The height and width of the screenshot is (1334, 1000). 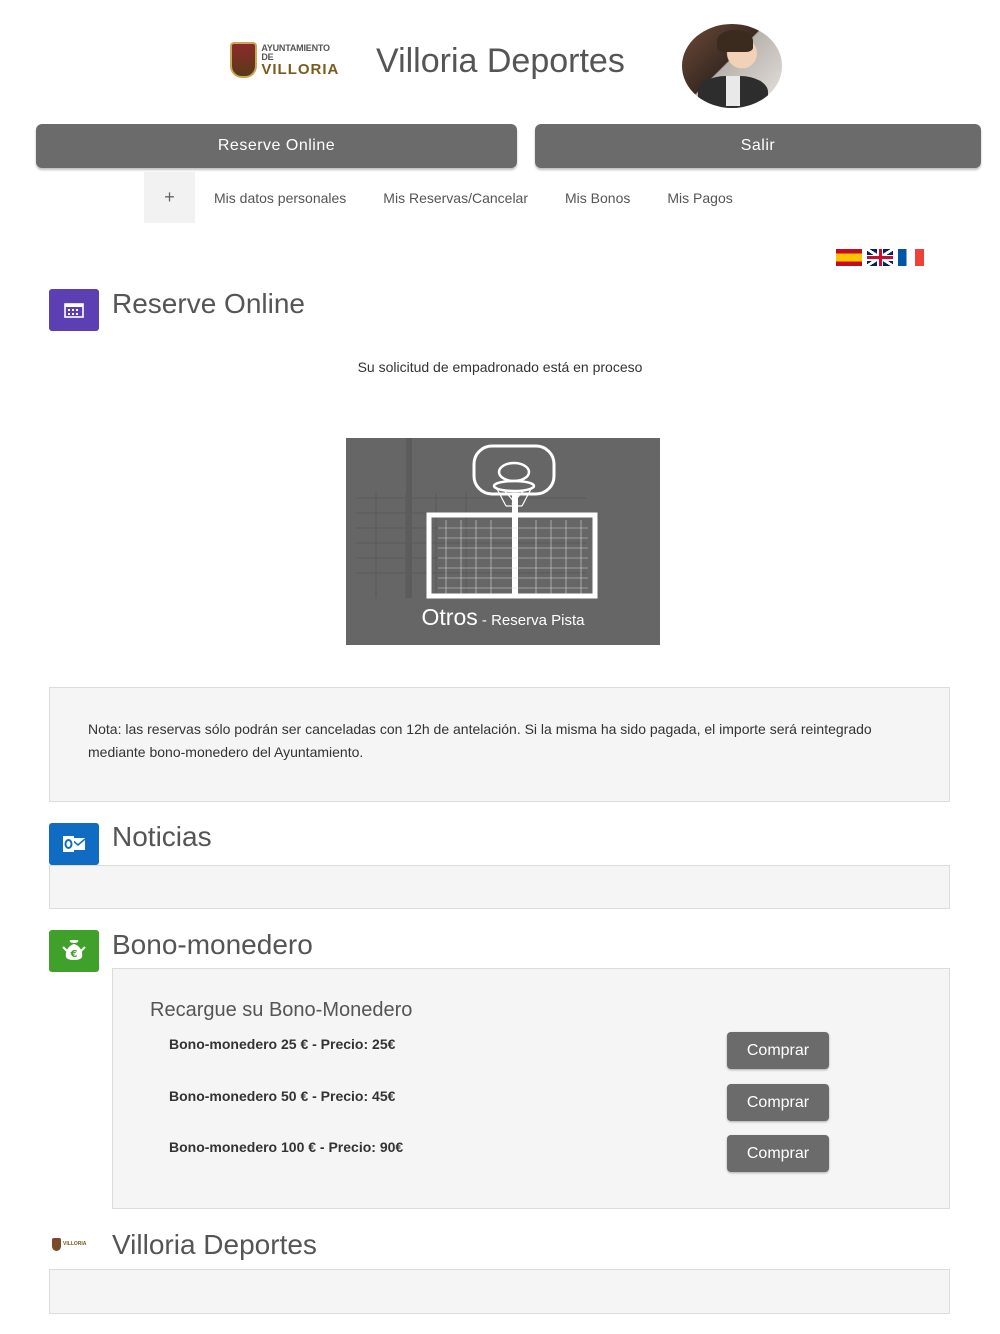 What do you see at coordinates (214, 1244) in the screenshot?
I see `footer-title: Villoria Deportes` at bounding box center [214, 1244].